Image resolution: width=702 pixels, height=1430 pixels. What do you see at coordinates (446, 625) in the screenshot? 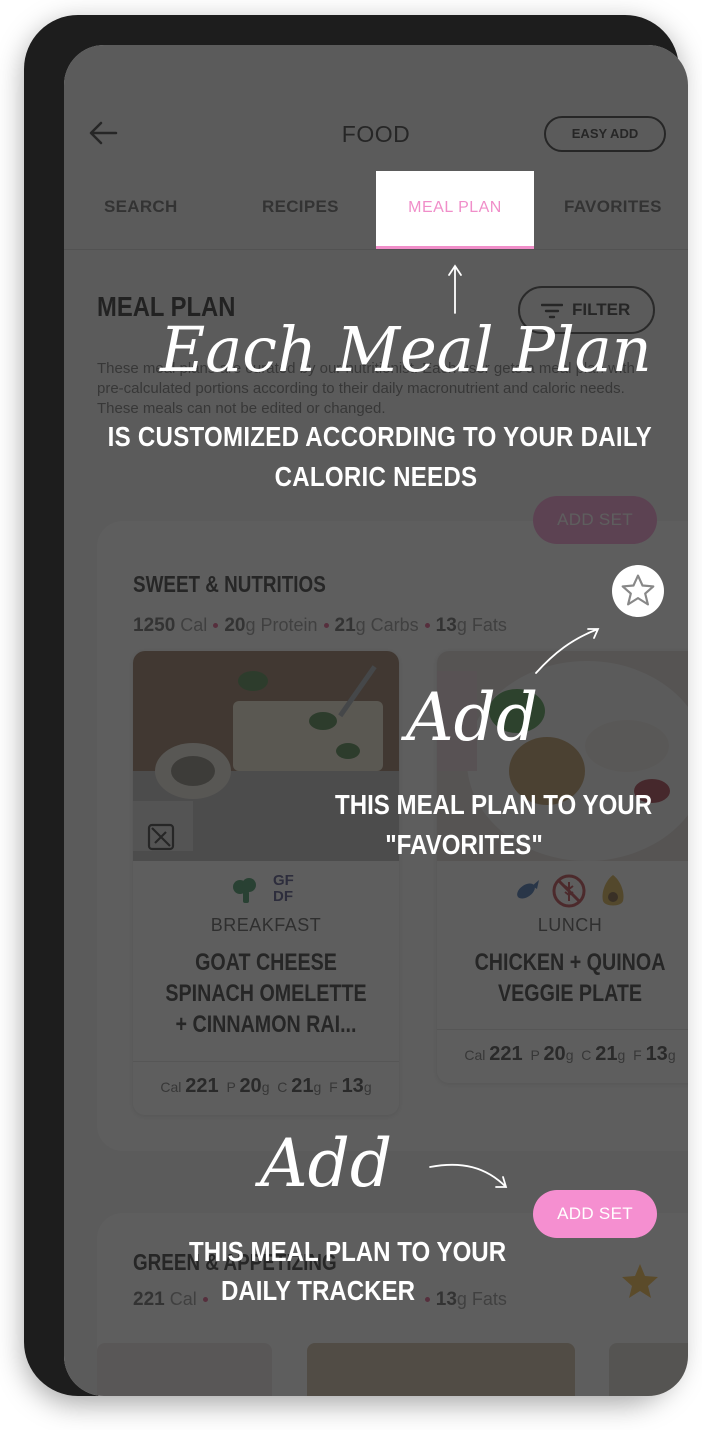
I see `set-fats-value: 13` at bounding box center [446, 625].